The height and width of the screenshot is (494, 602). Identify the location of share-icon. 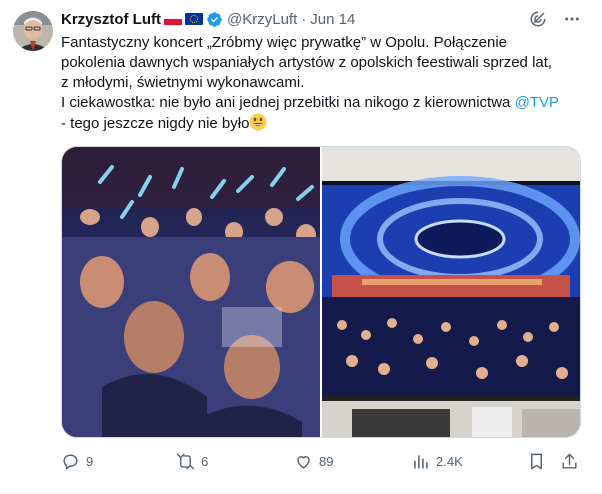
(569, 461).